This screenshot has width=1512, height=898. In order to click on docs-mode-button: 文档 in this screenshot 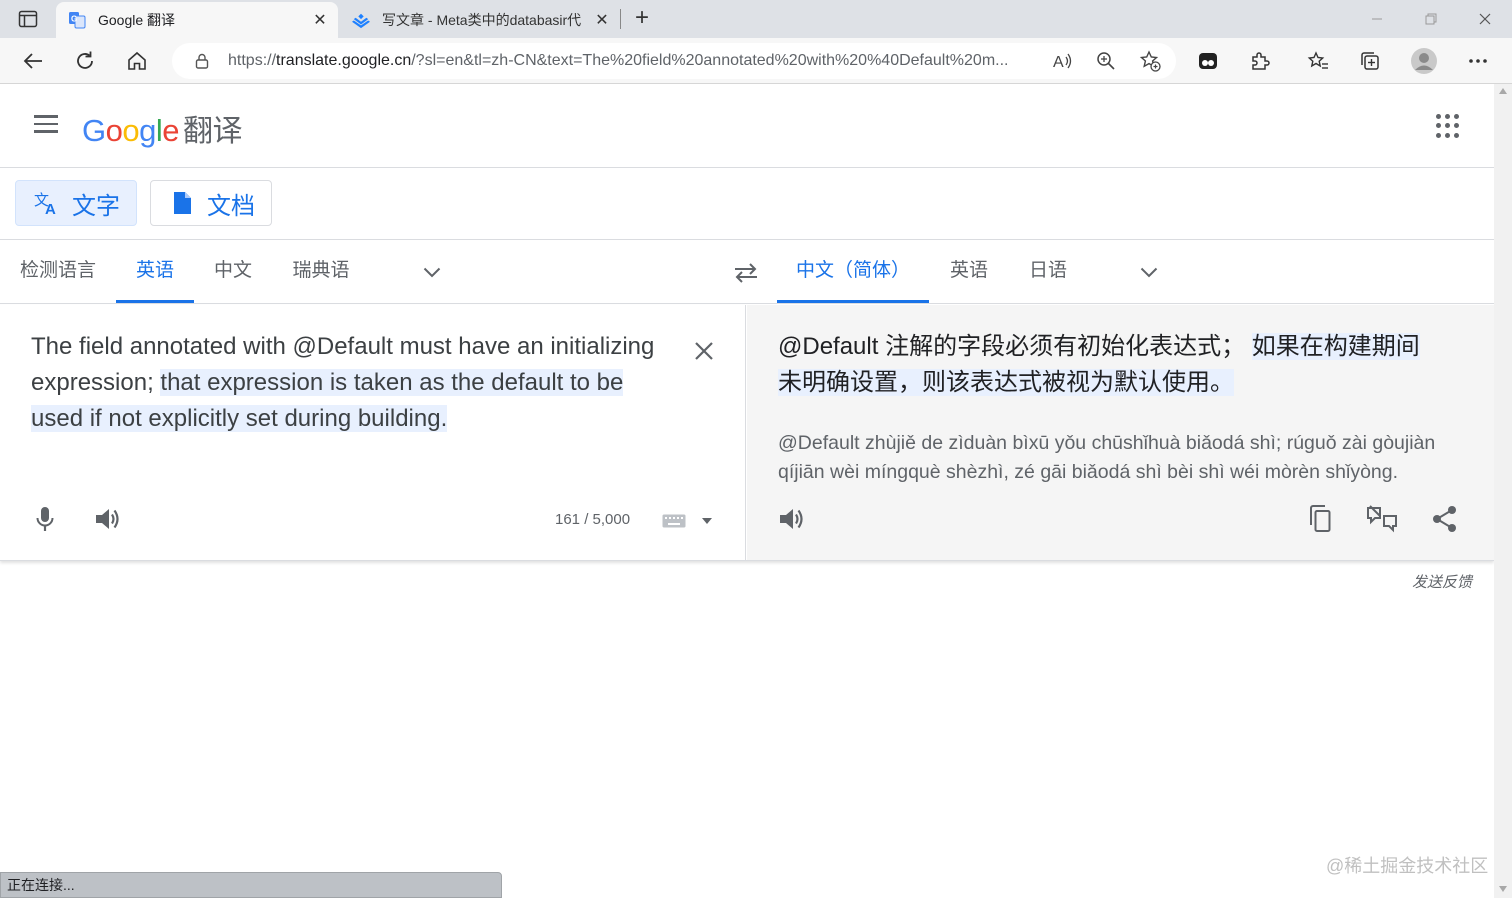, I will do `click(211, 203)`.